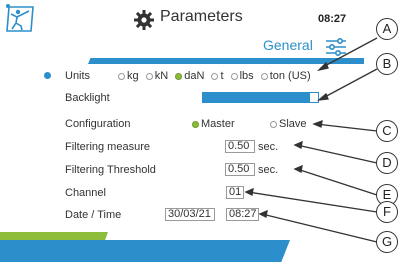 The height and width of the screenshot is (262, 413). What do you see at coordinates (387, 131) in the screenshot?
I see `callout-c: C` at bounding box center [387, 131].